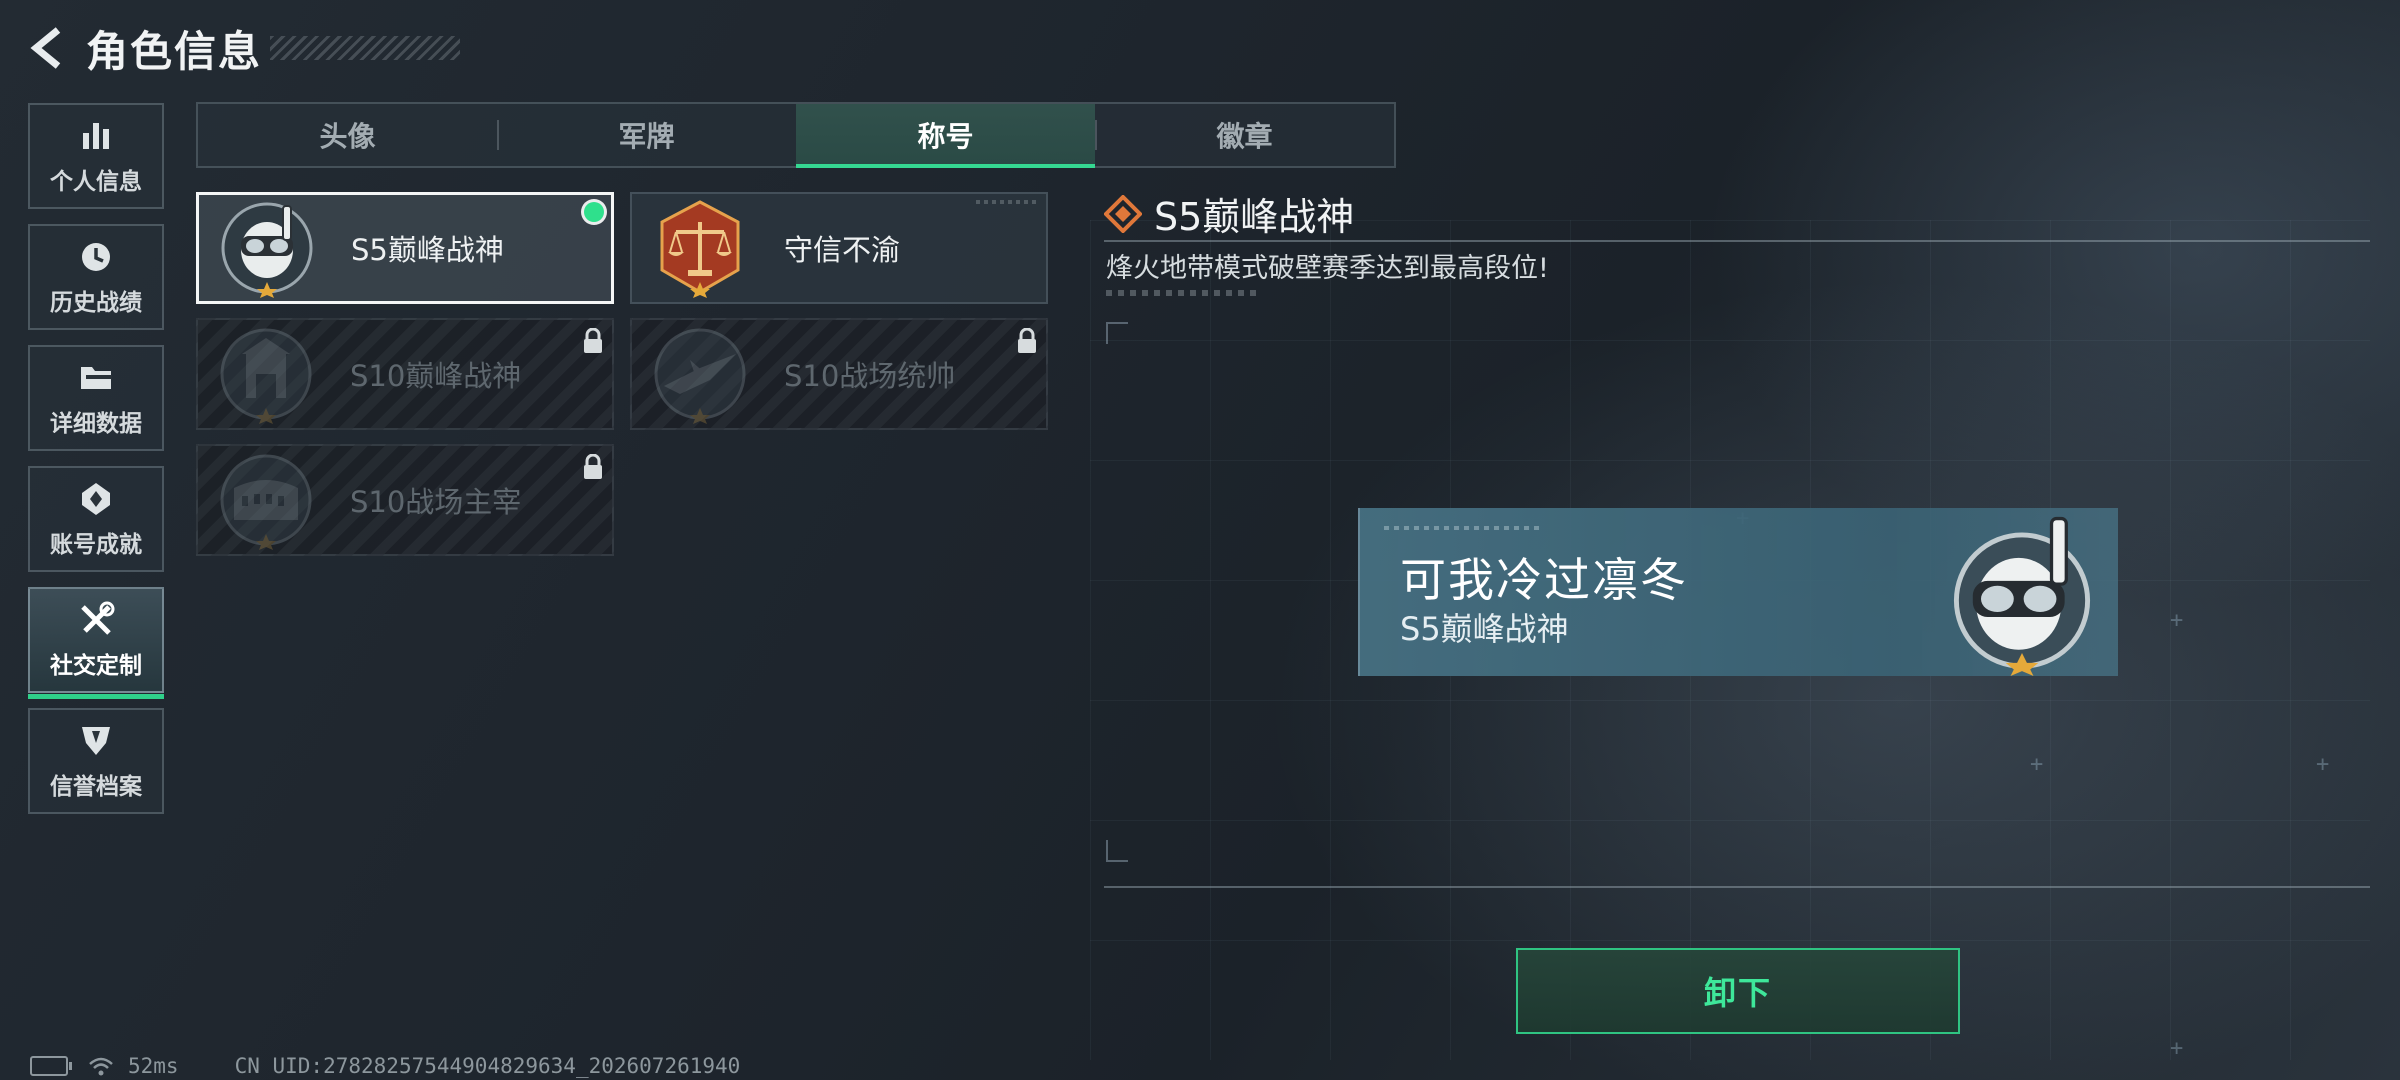 The height and width of the screenshot is (1080, 2400). What do you see at coordinates (842, 250) in the screenshot?
I see `title-card-name: 守信不渝` at bounding box center [842, 250].